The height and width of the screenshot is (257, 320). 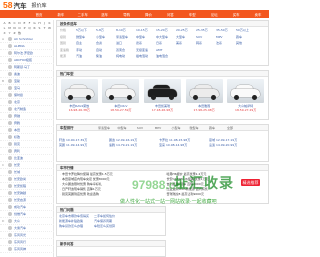 I want to click on nav-item: 论坛, so click(x=214, y=14).